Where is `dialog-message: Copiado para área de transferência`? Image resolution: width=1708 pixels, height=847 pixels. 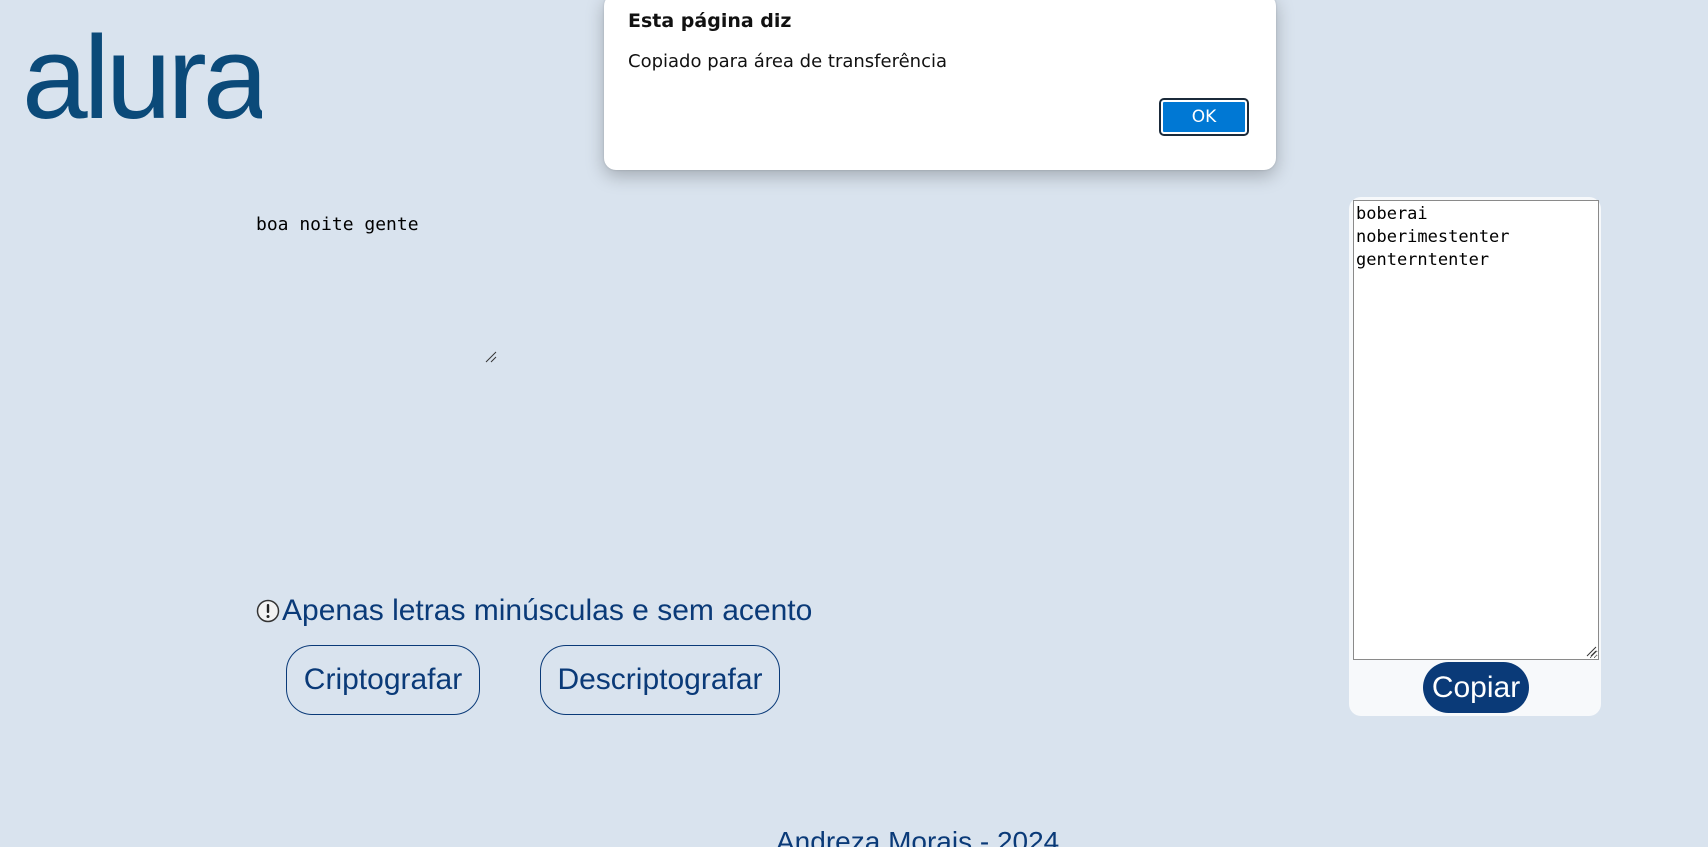 dialog-message: Copiado para área de transferência is located at coordinates (787, 61).